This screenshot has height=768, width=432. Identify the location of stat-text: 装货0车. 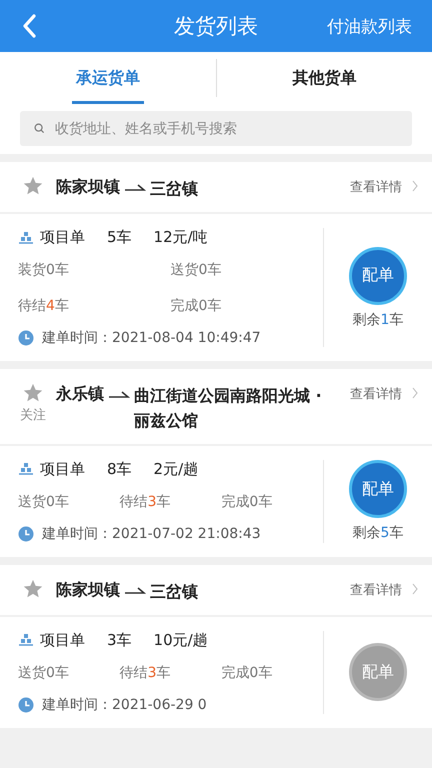
(44, 270).